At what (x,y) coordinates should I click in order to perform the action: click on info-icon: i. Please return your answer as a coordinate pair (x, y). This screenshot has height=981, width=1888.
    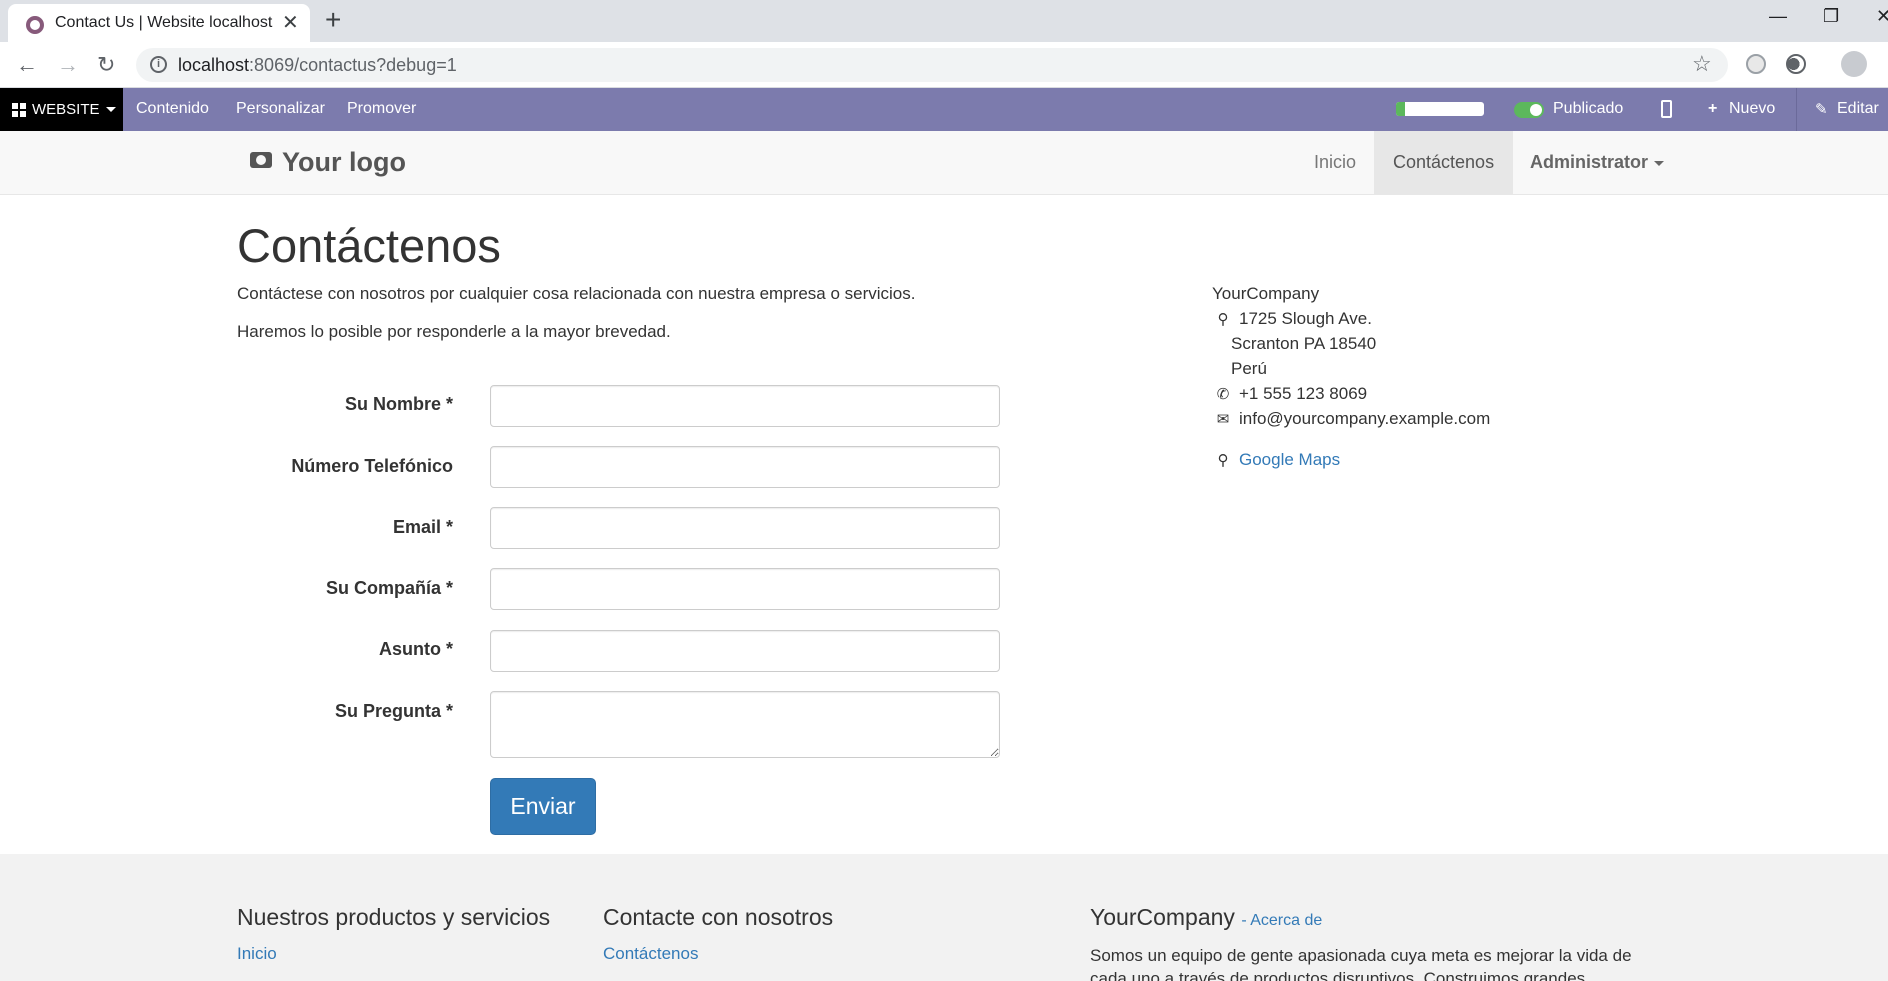
    Looking at the image, I should click on (158, 64).